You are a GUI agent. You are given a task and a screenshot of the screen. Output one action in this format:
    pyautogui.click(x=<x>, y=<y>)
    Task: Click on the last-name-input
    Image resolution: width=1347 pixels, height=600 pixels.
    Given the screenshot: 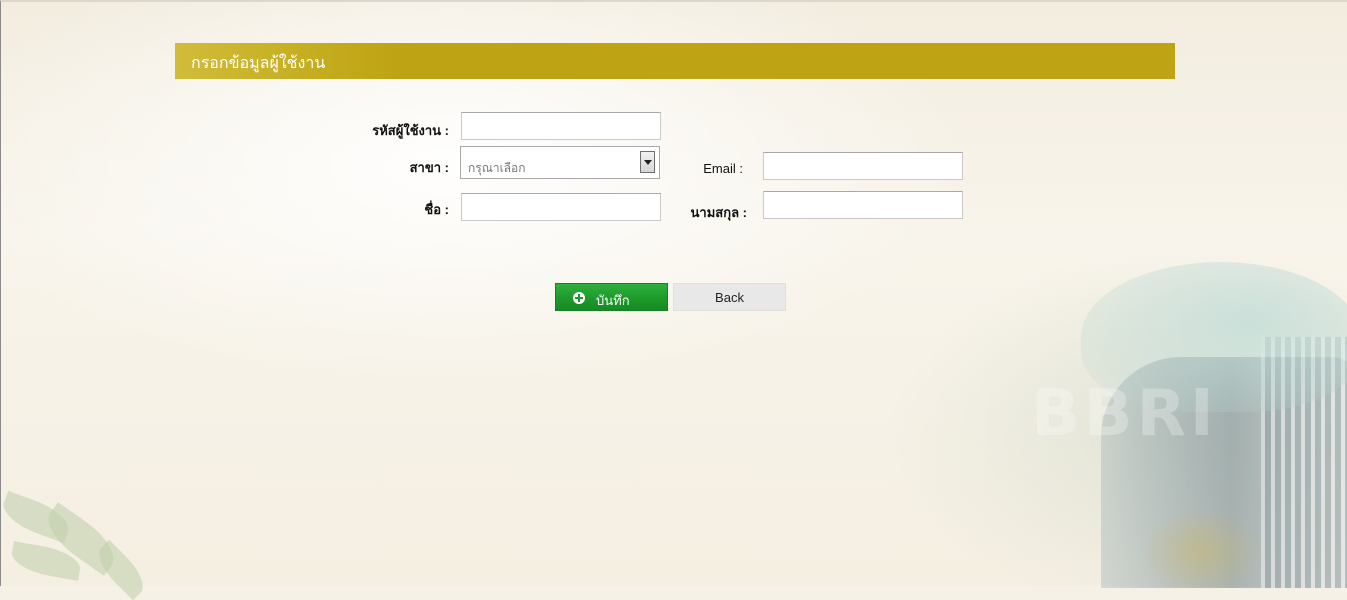 What is the action you would take?
    pyautogui.click(x=863, y=205)
    